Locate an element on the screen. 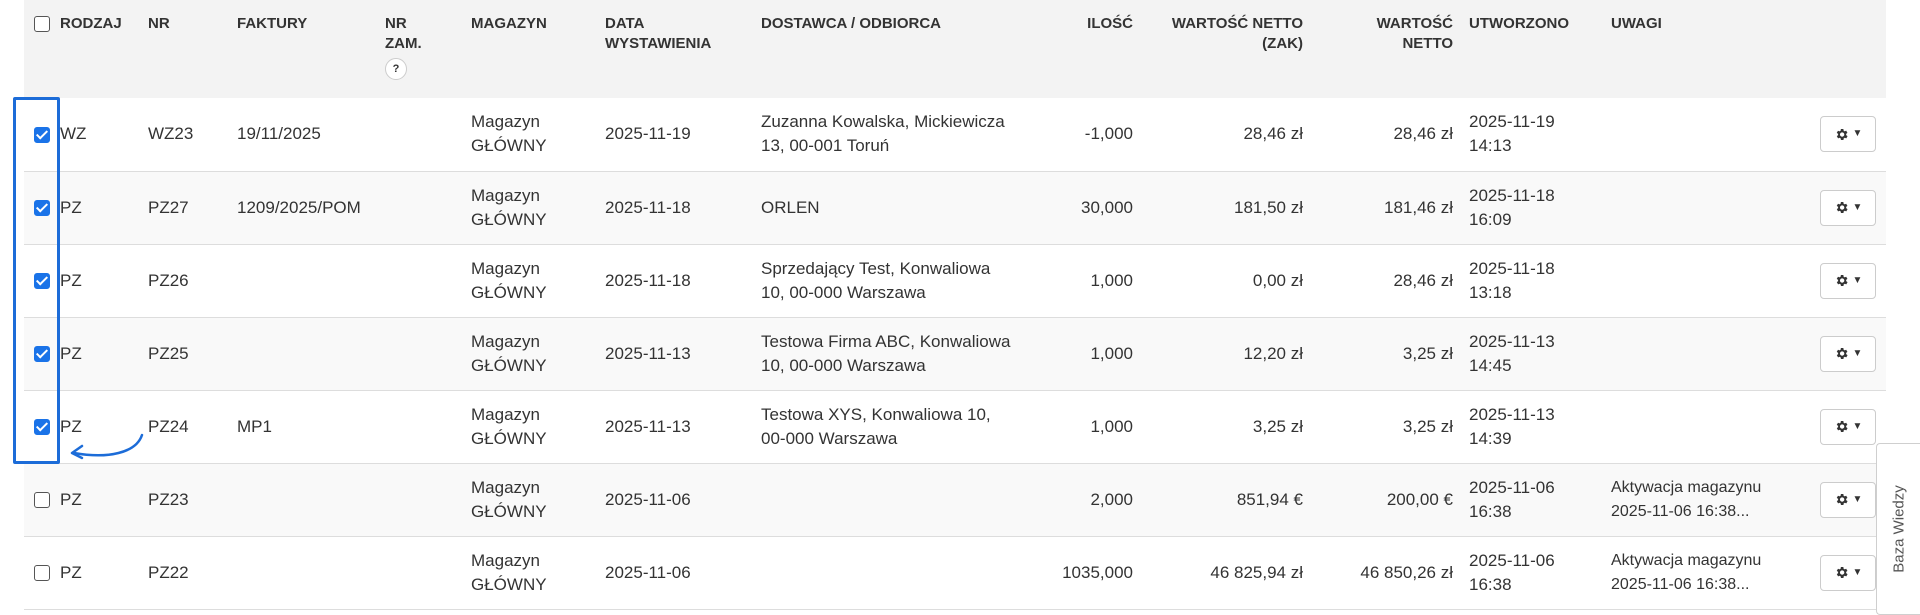 The height and width of the screenshot is (615, 1920). cell-utworzono: 2025-11-13 14:39 is located at coordinates (1532, 426).